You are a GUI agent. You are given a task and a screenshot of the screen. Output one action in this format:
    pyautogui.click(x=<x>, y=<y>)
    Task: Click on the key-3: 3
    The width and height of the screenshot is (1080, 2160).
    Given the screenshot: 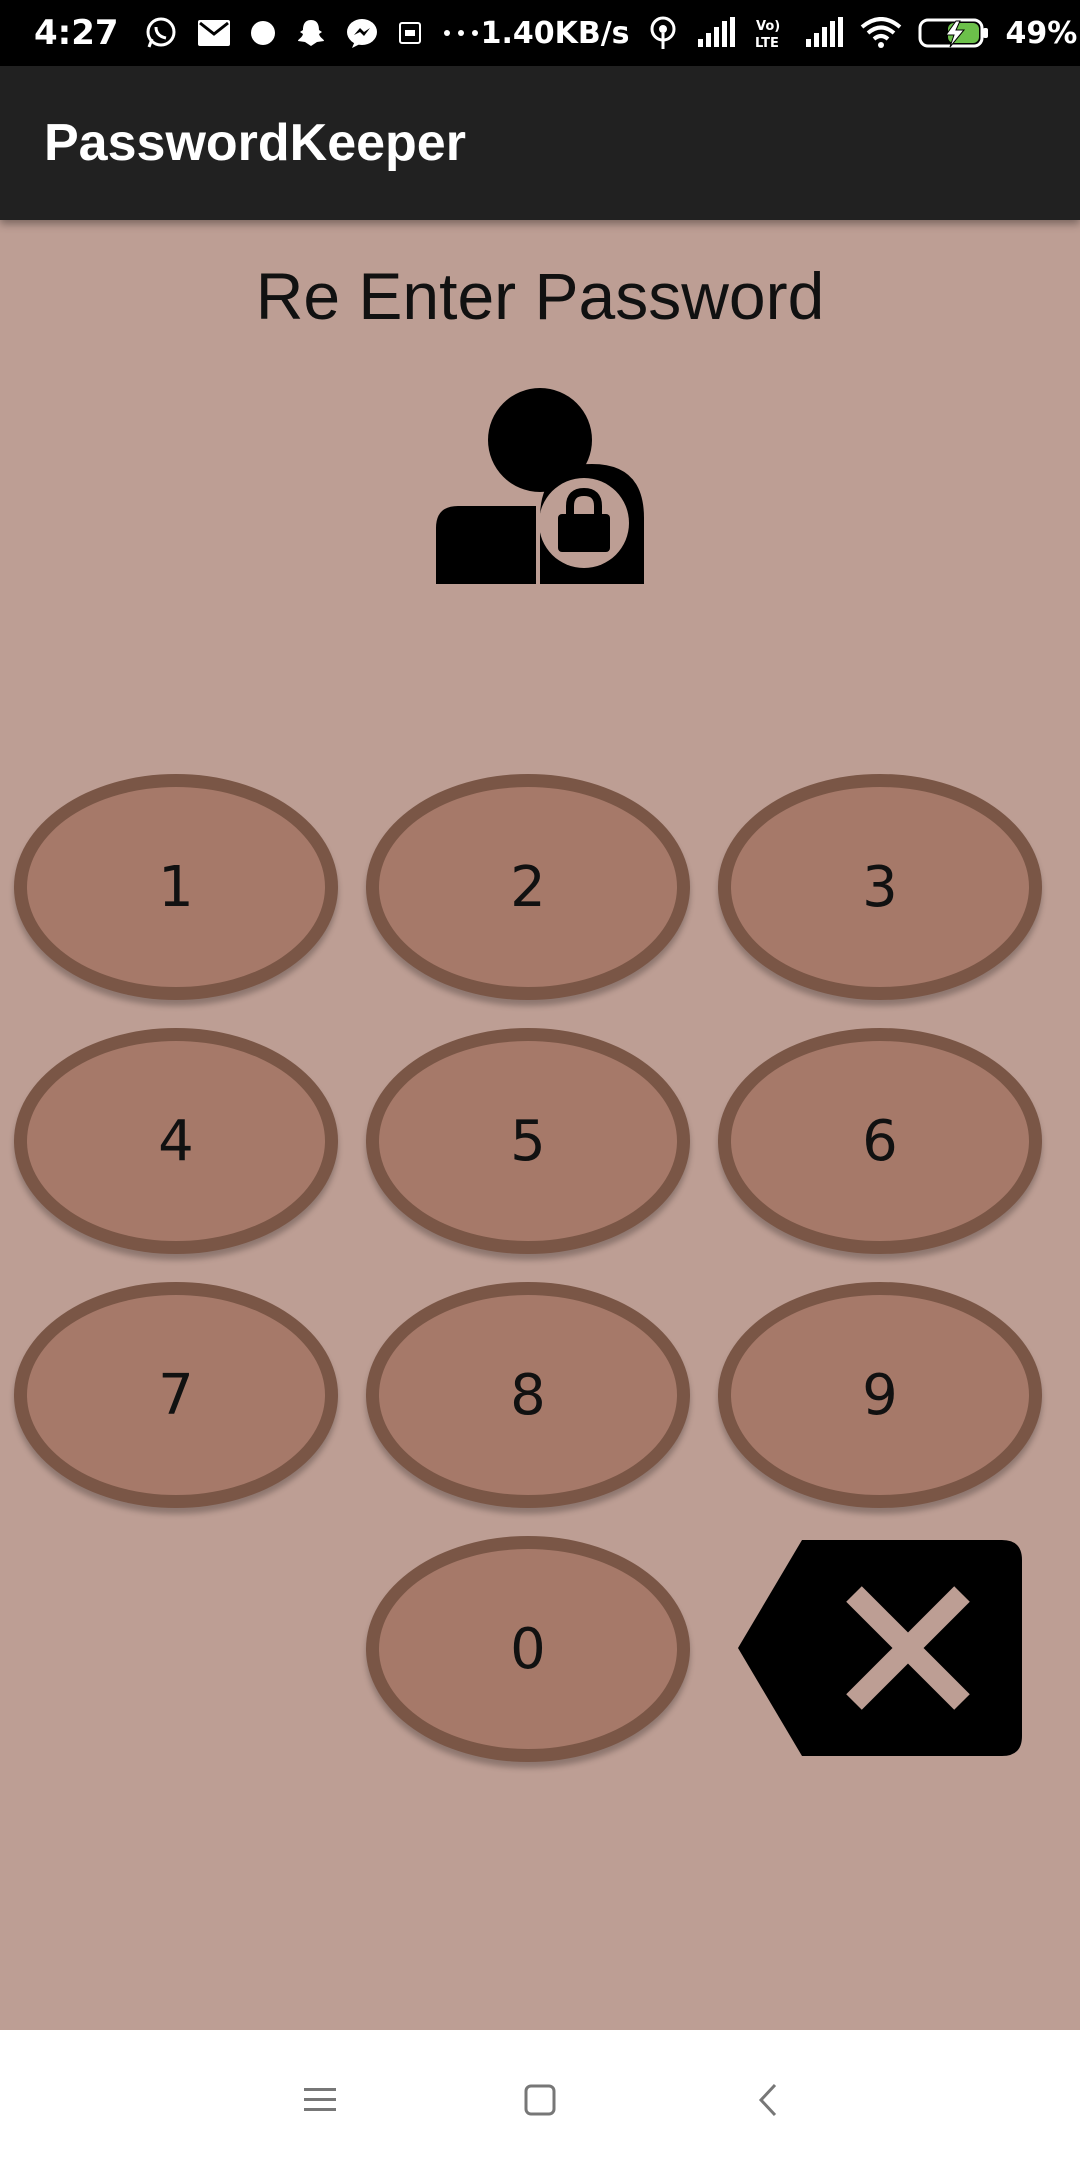 What is the action you would take?
    pyautogui.click(x=880, y=887)
    